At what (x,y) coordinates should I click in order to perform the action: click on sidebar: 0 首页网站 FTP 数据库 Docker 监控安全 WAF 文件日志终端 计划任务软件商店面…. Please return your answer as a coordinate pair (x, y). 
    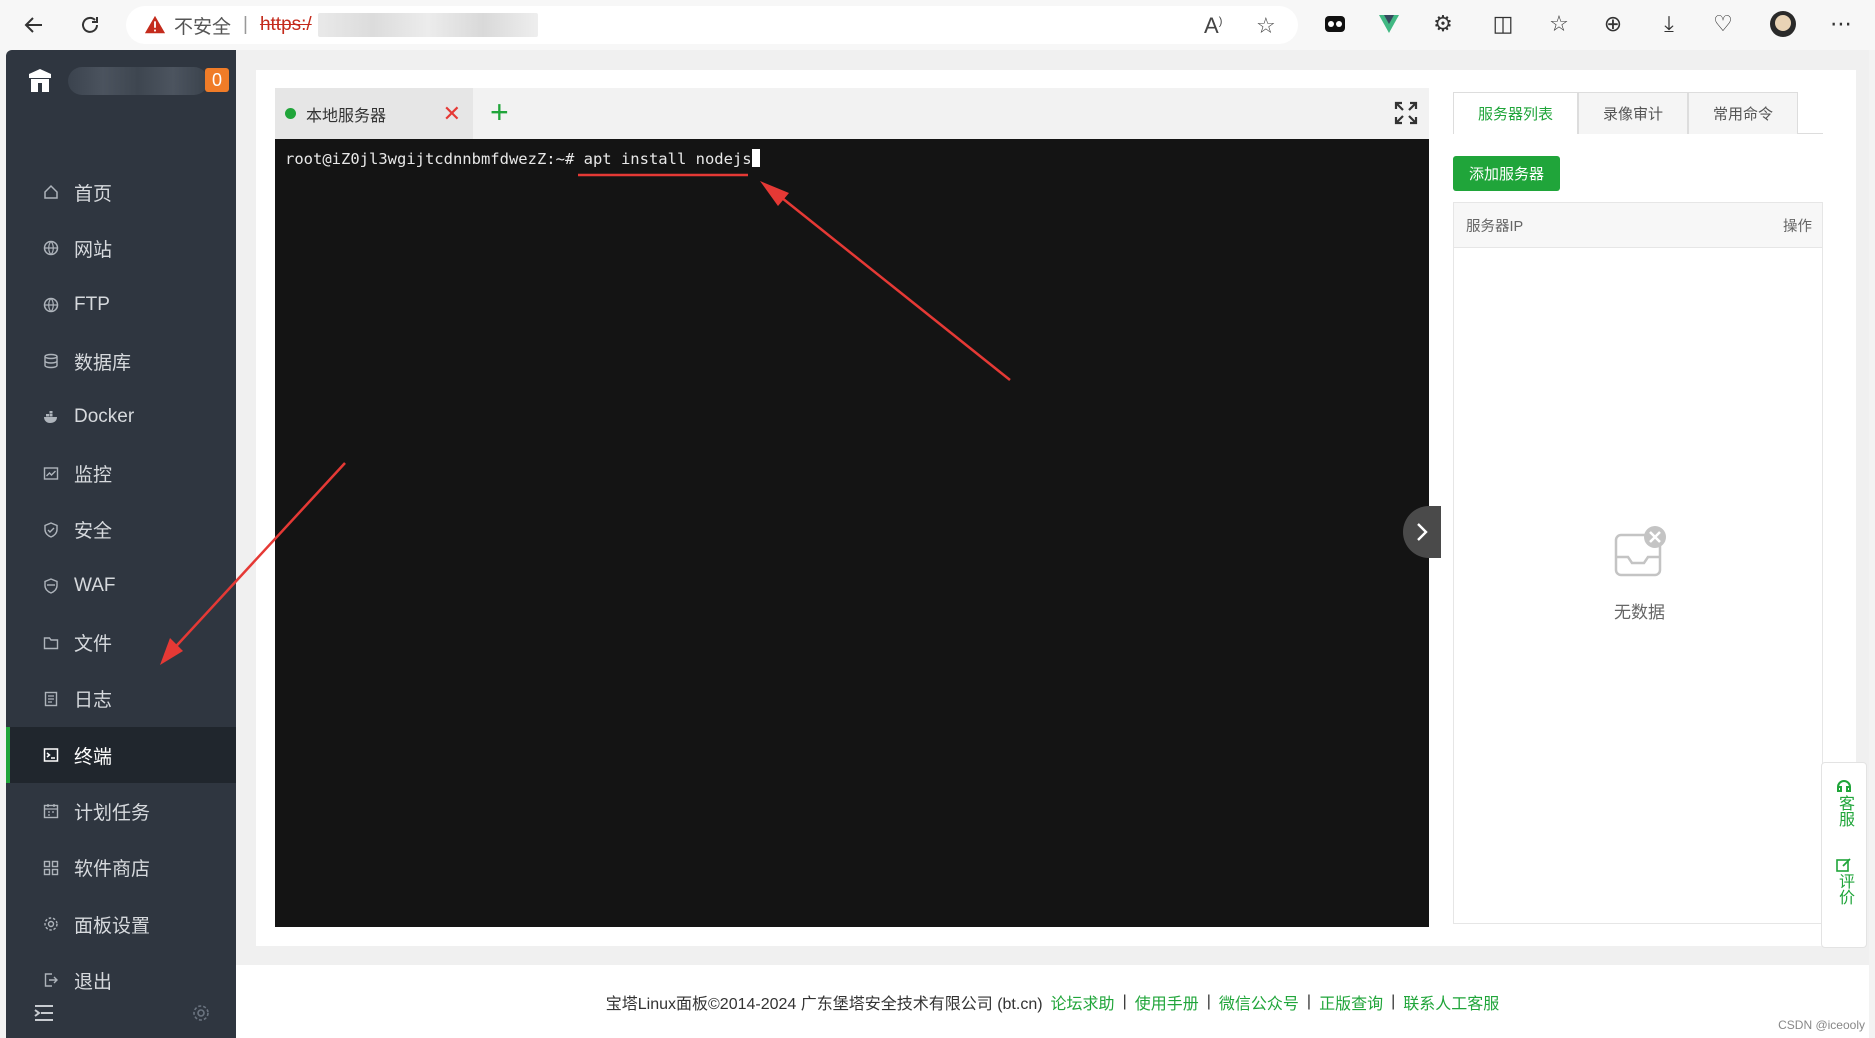
    Looking at the image, I should click on (121, 544).